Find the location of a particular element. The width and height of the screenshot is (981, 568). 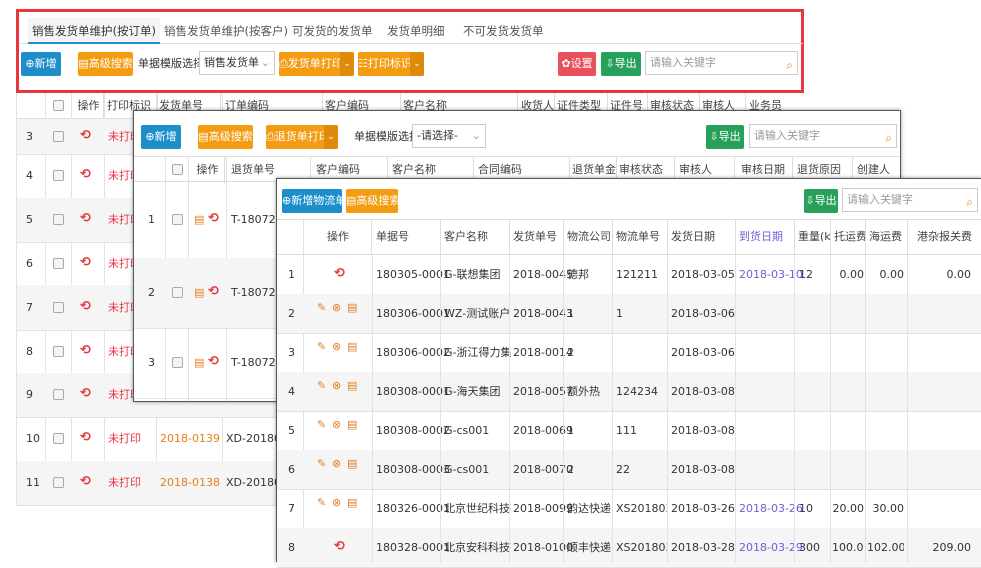

logistics-col-customer: 客户名称 is located at coordinates (476, 237).